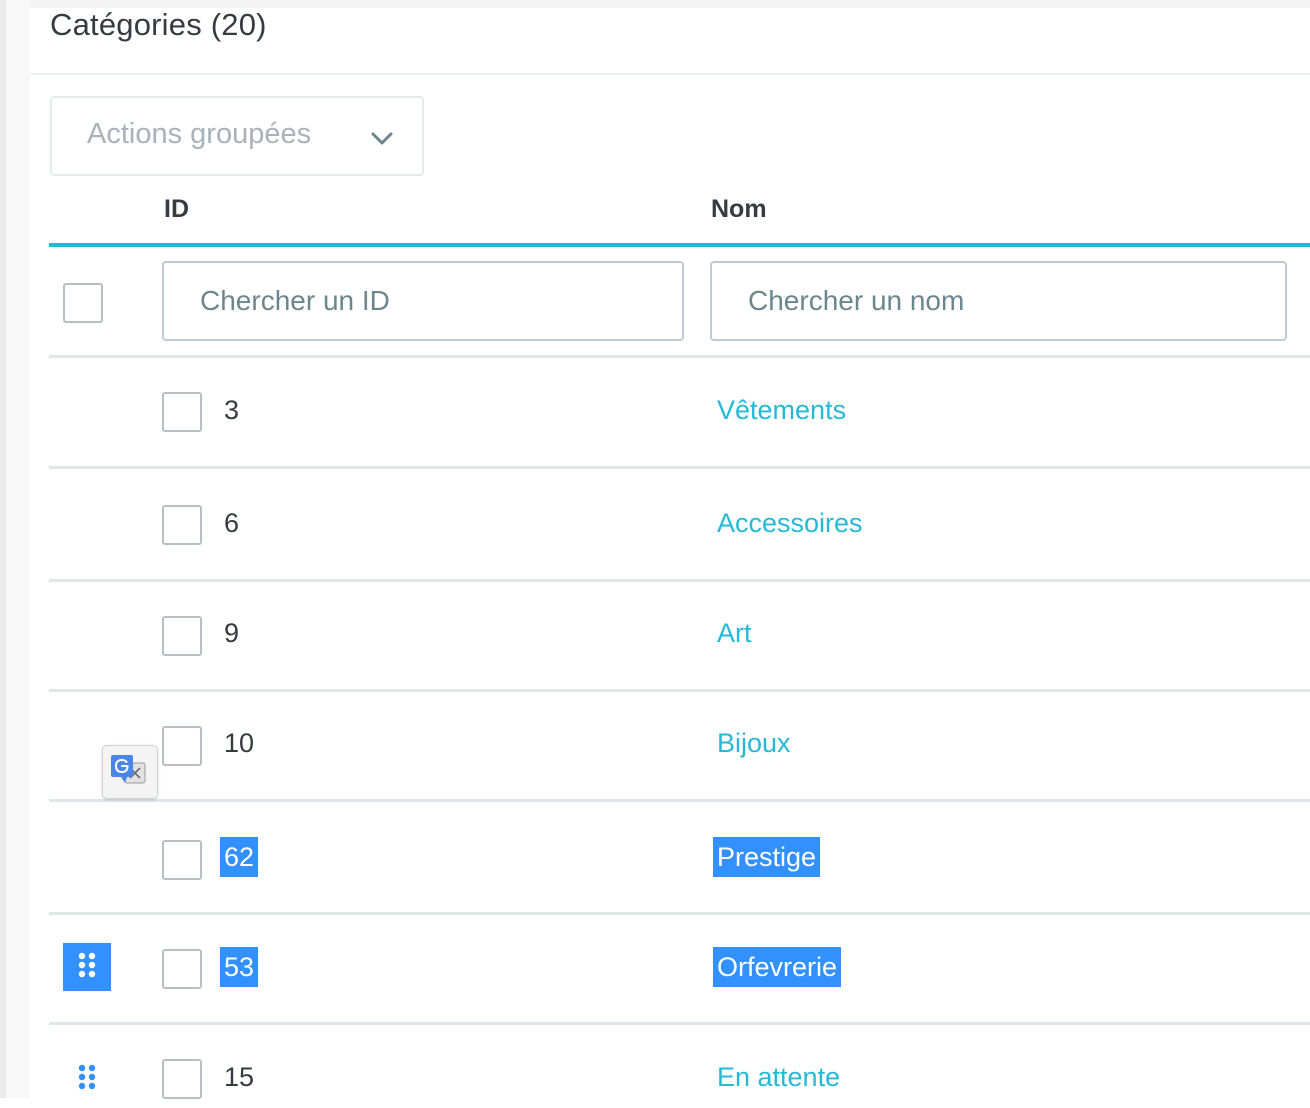 The image size is (1310, 1108). I want to click on row-name-link: Orfevrerie, so click(777, 967).